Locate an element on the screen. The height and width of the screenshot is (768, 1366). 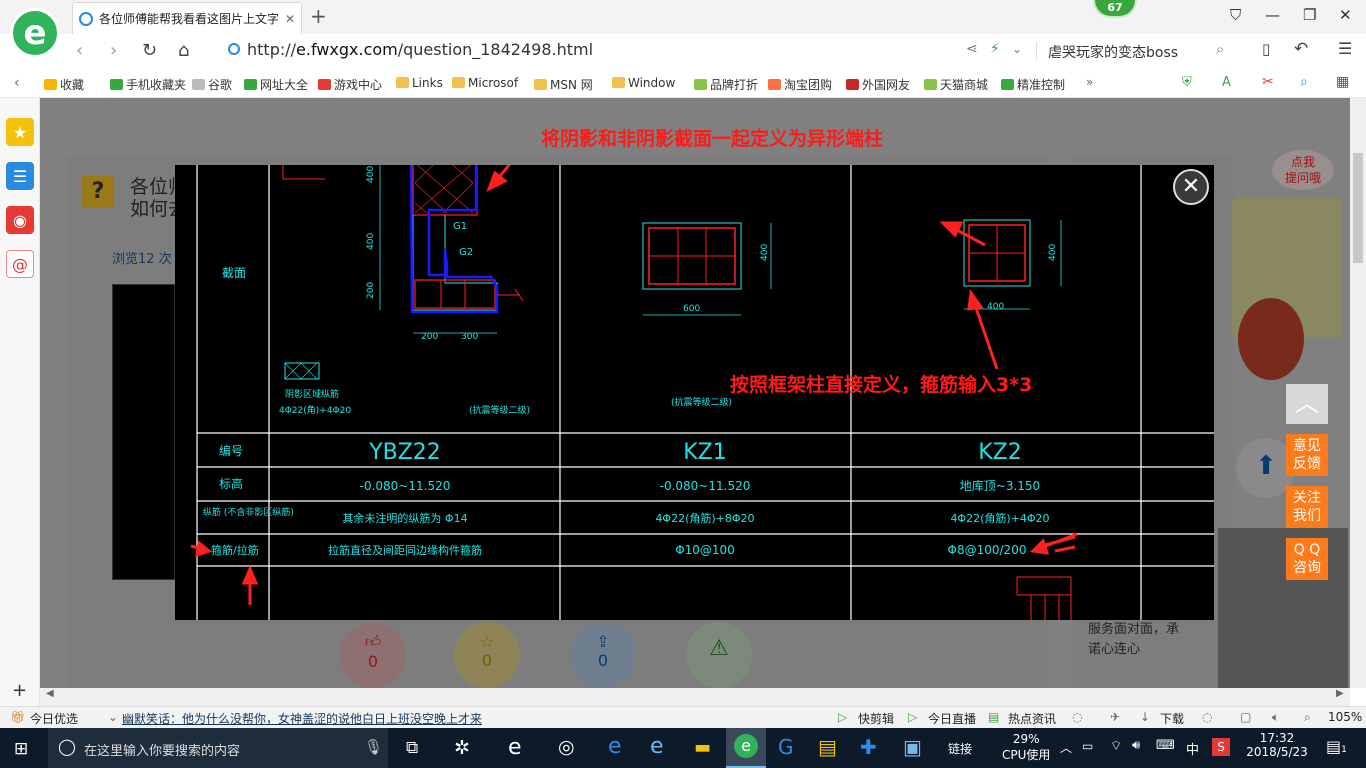
feedback-button: 意见 反馈 is located at coordinates (1307, 455).